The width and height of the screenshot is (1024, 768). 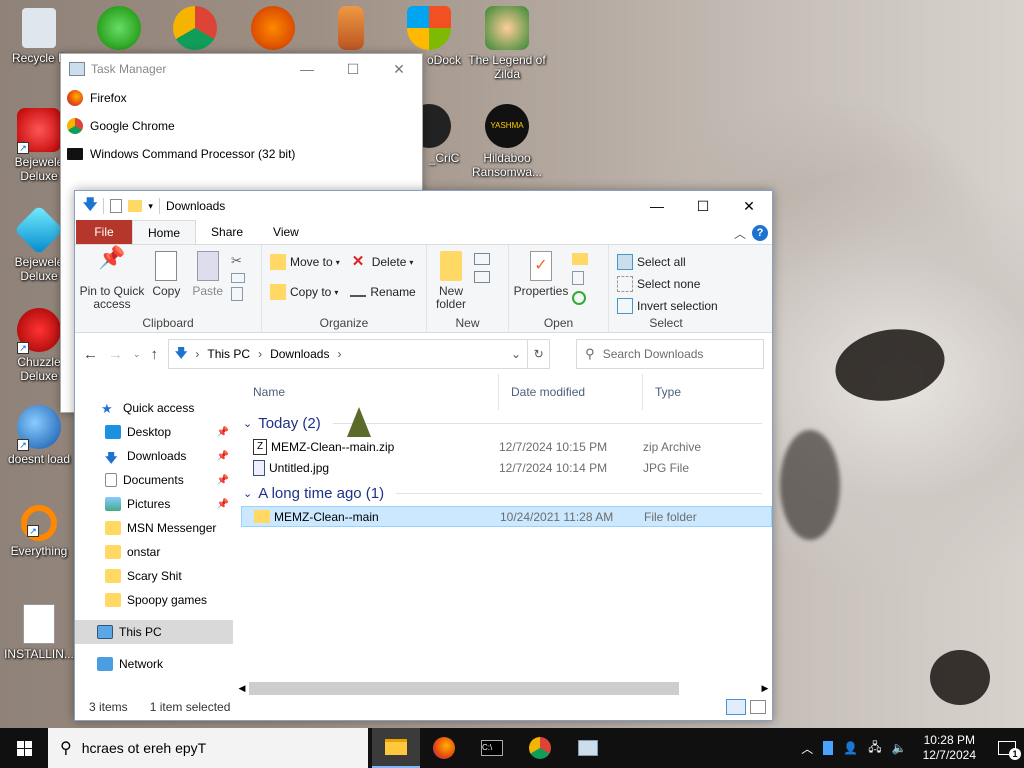 I want to click on nav-item-documents: Documents 📌, so click(x=154, y=480).